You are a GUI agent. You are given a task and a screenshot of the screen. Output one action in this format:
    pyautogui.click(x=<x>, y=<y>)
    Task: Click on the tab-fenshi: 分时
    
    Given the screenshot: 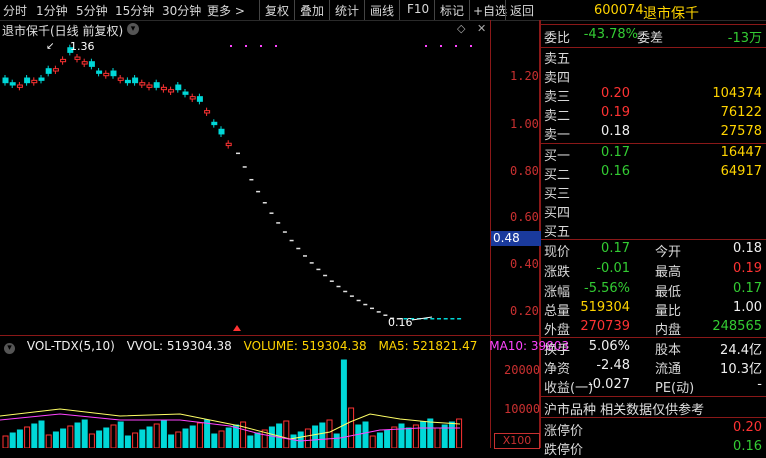 What is the action you would take?
    pyautogui.click(x=15, y=10)
    